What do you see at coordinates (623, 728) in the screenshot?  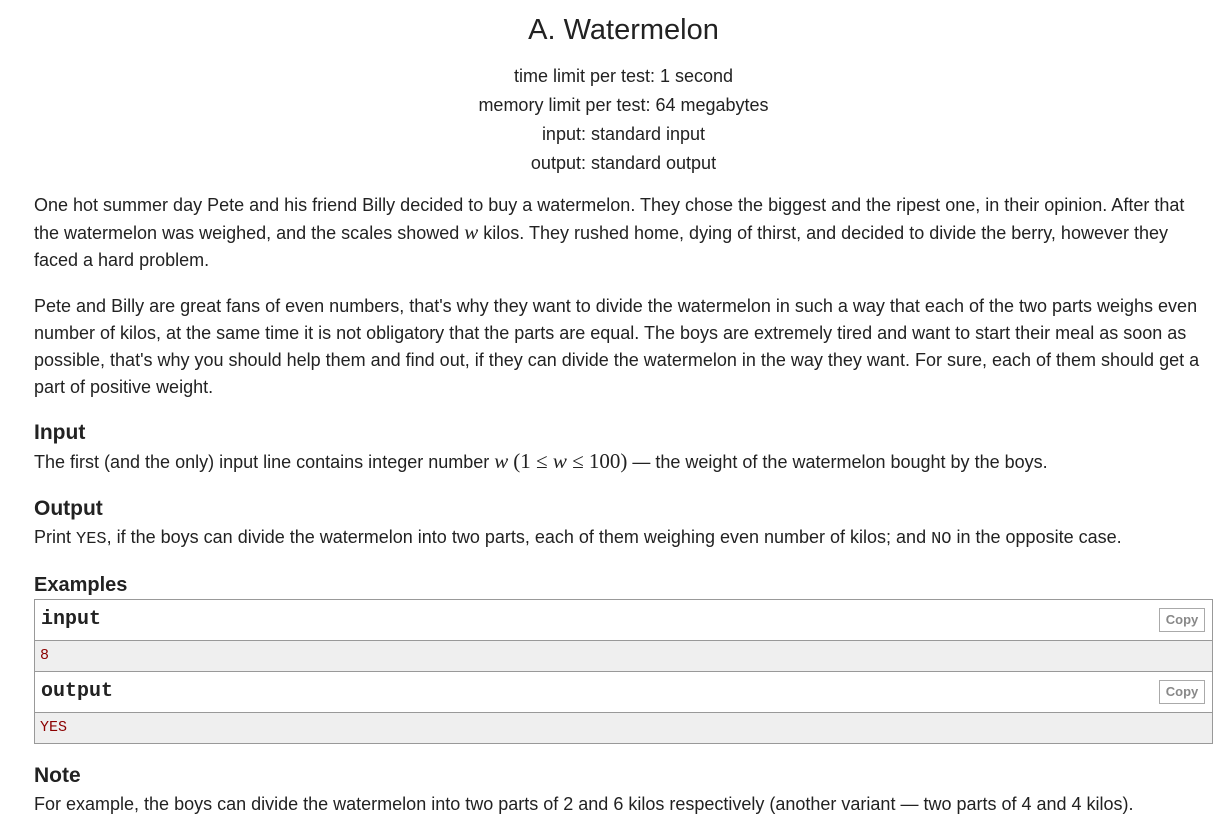 I see `sample-output-value: YES` at bounding box center [623, 728].